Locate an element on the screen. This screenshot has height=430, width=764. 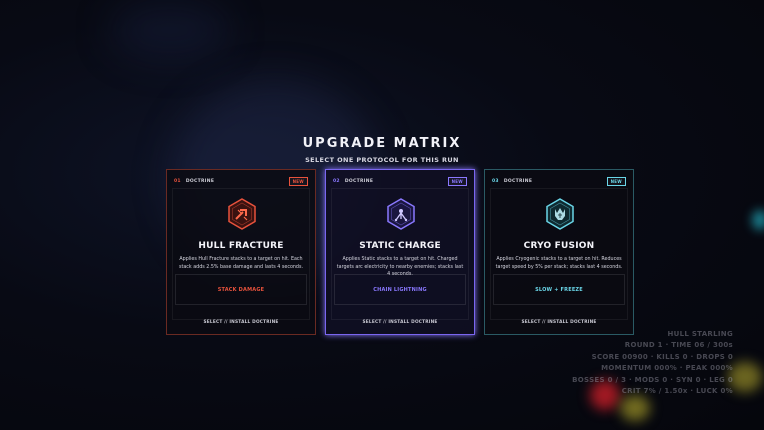
card-title: STATIC CHARGE is located at coordinates (400, 246).